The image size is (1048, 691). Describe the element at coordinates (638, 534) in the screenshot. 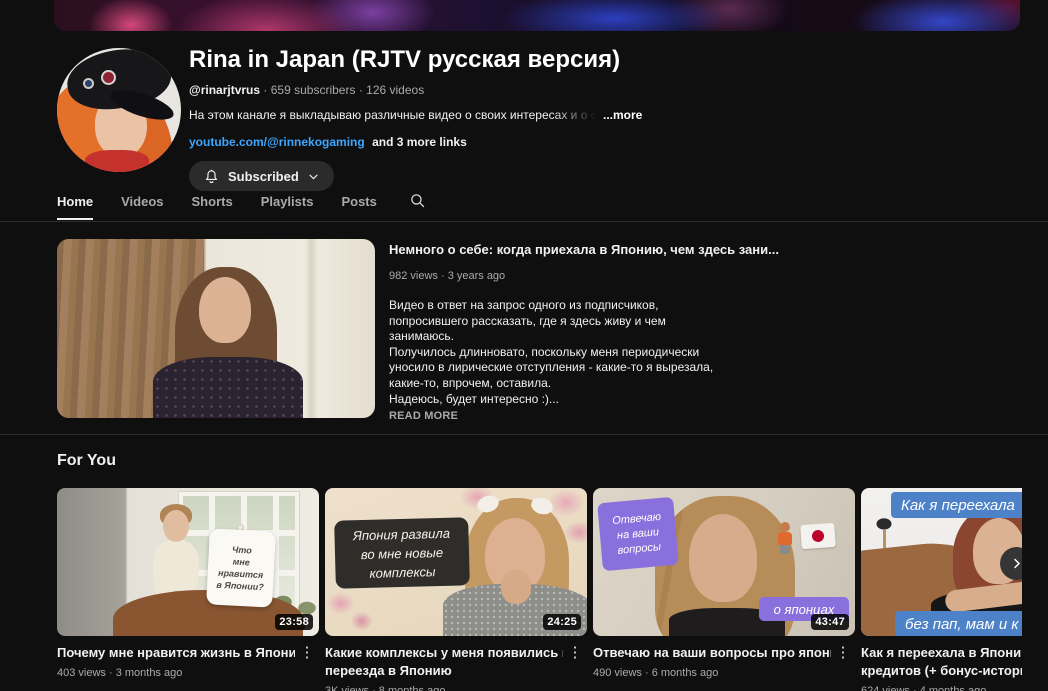

I see `thumb-overlay-text: Отвечаю на ваши вопросы` at that location.